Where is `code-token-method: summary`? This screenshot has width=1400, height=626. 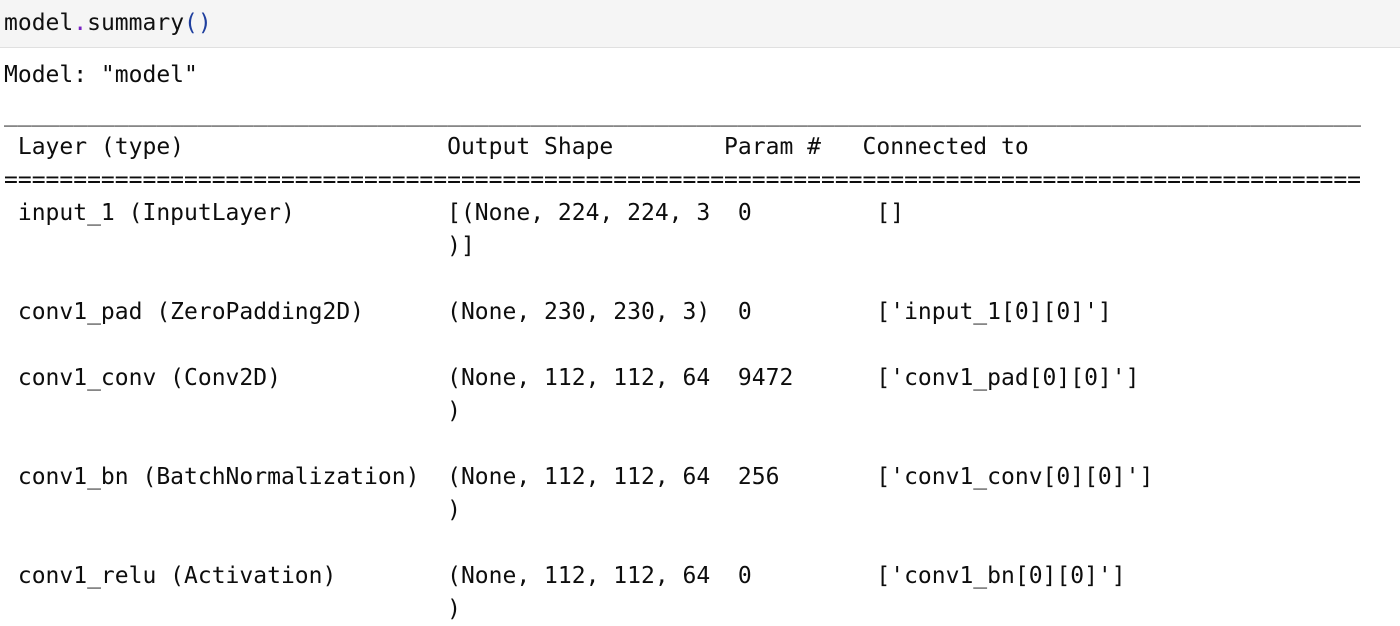
code-token-method: summary is located at coordinates (136, 23).